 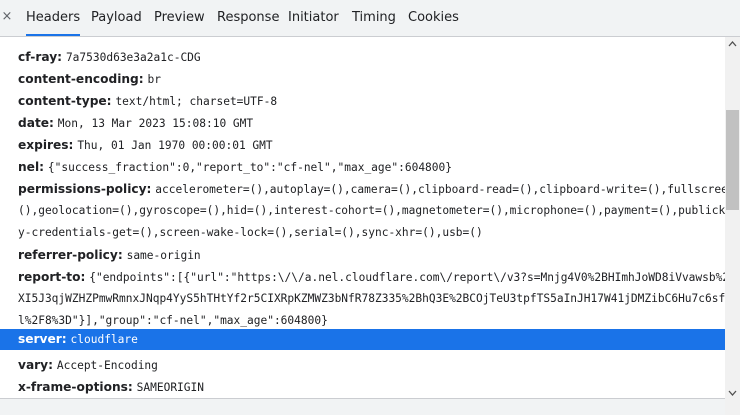 I want to click on header-value: Thu, 01 Jan 1970 00:00:01 GMT, so click(x=175, y=145).